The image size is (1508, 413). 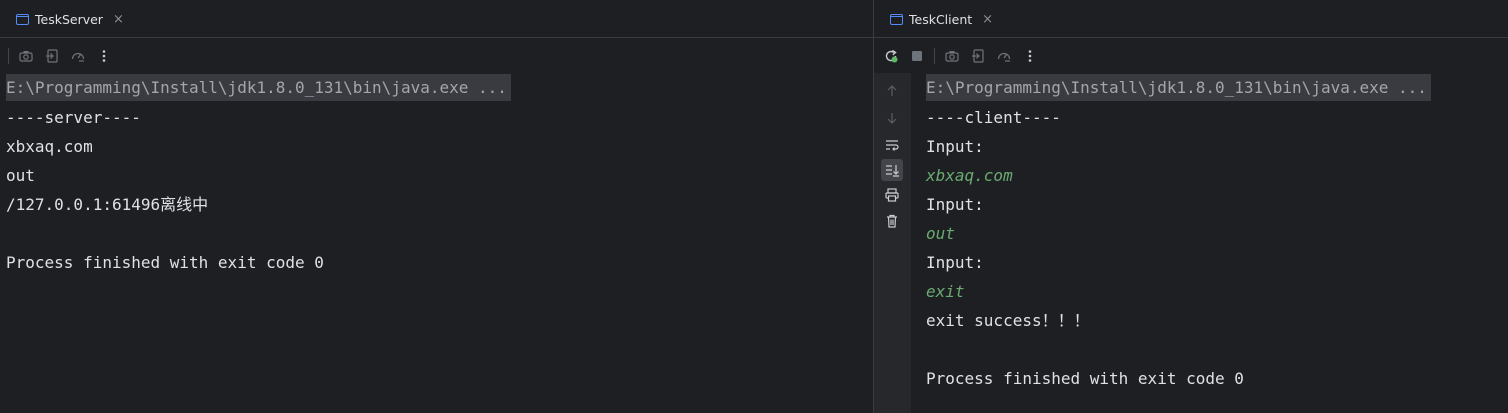 What do you see at coordinates (941, 19) in the screenshot?
I see `tab-title: TeskClient` at bounding box center [941, 19].